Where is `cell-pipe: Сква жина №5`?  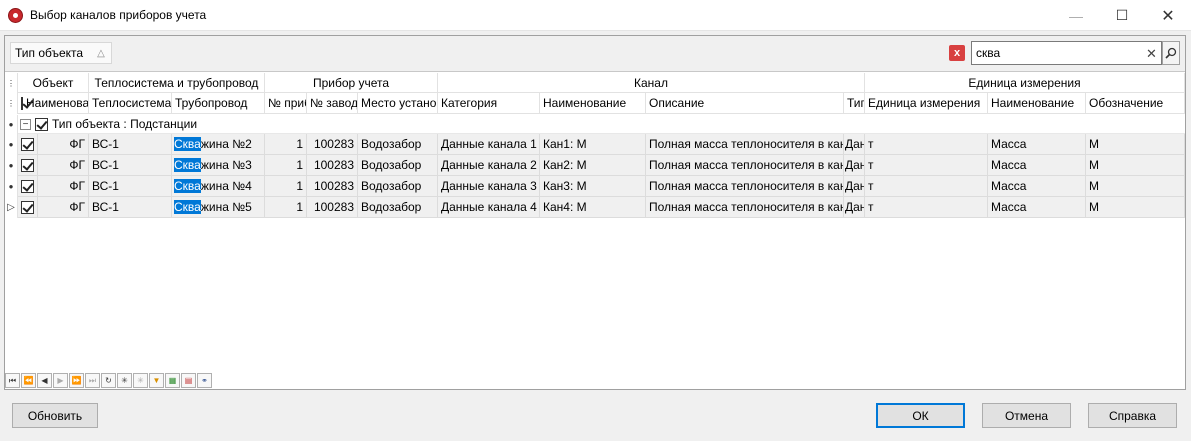 cell-pipe: Сква жина №5 is located at coordinates (218, 207).